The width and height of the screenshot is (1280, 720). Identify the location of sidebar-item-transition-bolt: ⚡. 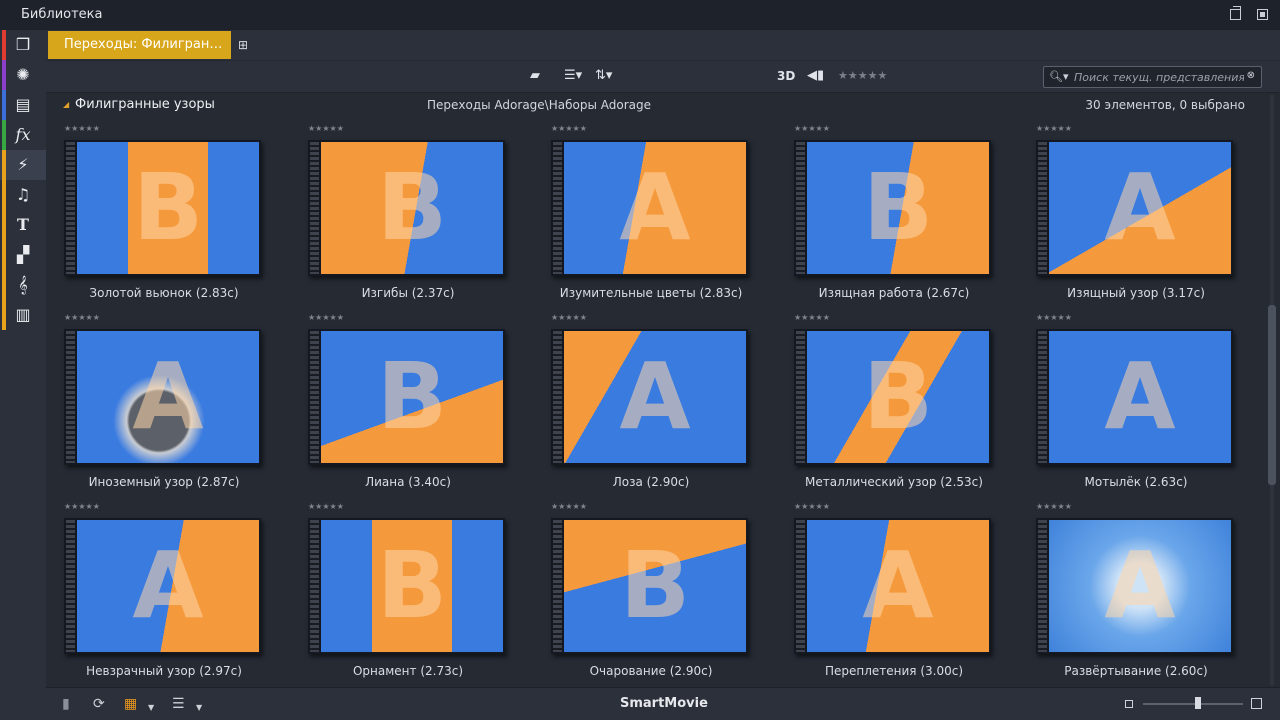
(23, 165).